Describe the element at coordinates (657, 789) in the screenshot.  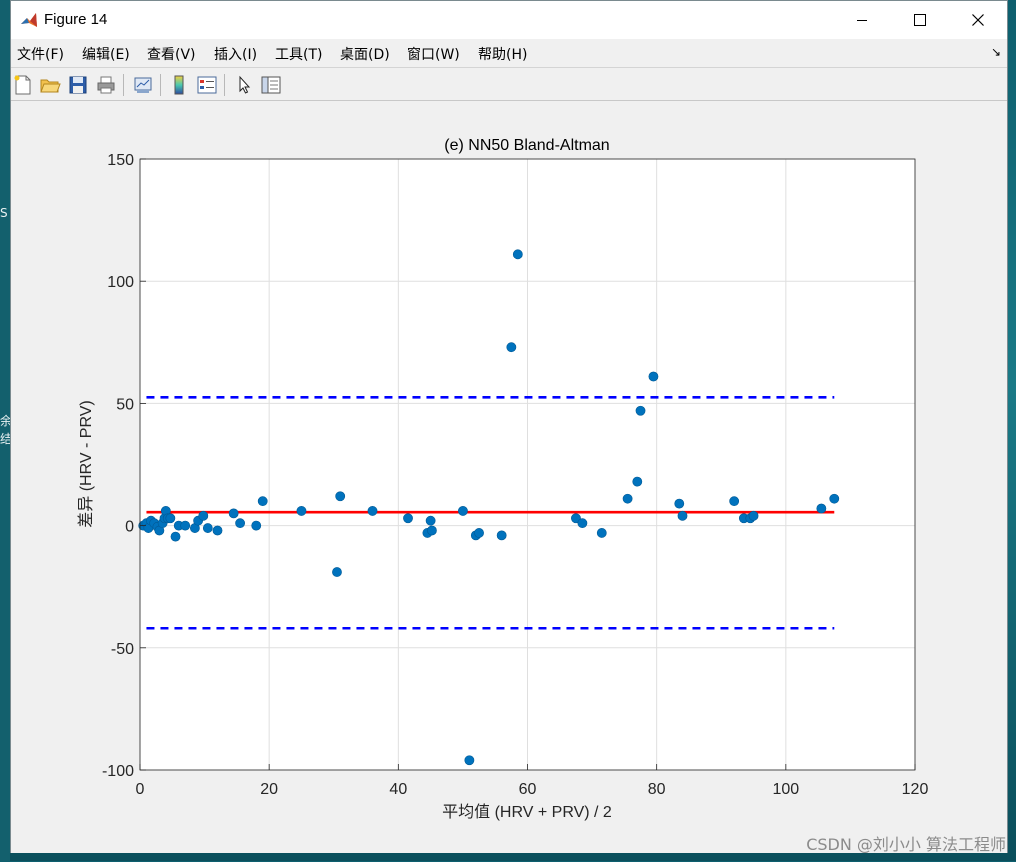
I see `x-tick-label: 80` at that location.